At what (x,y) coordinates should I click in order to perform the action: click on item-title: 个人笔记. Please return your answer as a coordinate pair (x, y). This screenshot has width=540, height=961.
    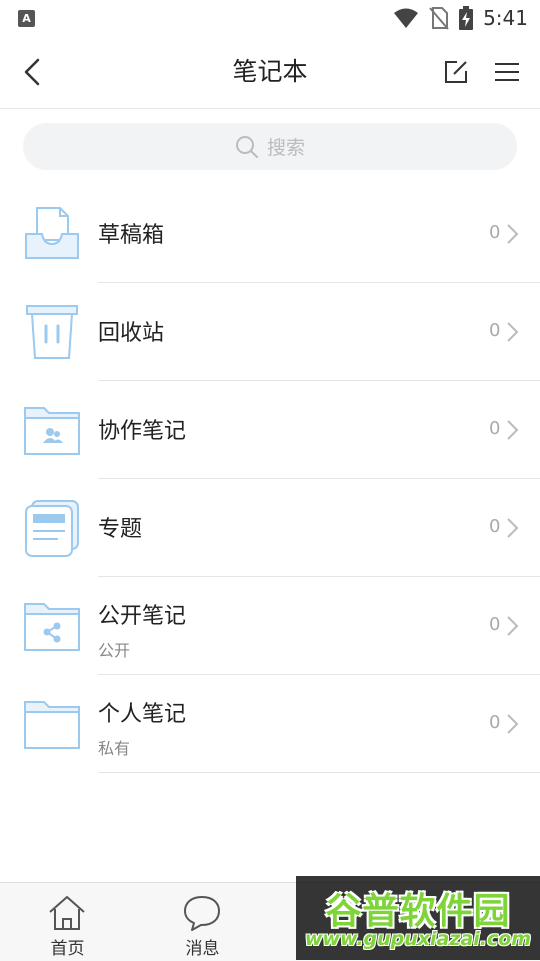
    Looking at the image, I should click on (142, 714).